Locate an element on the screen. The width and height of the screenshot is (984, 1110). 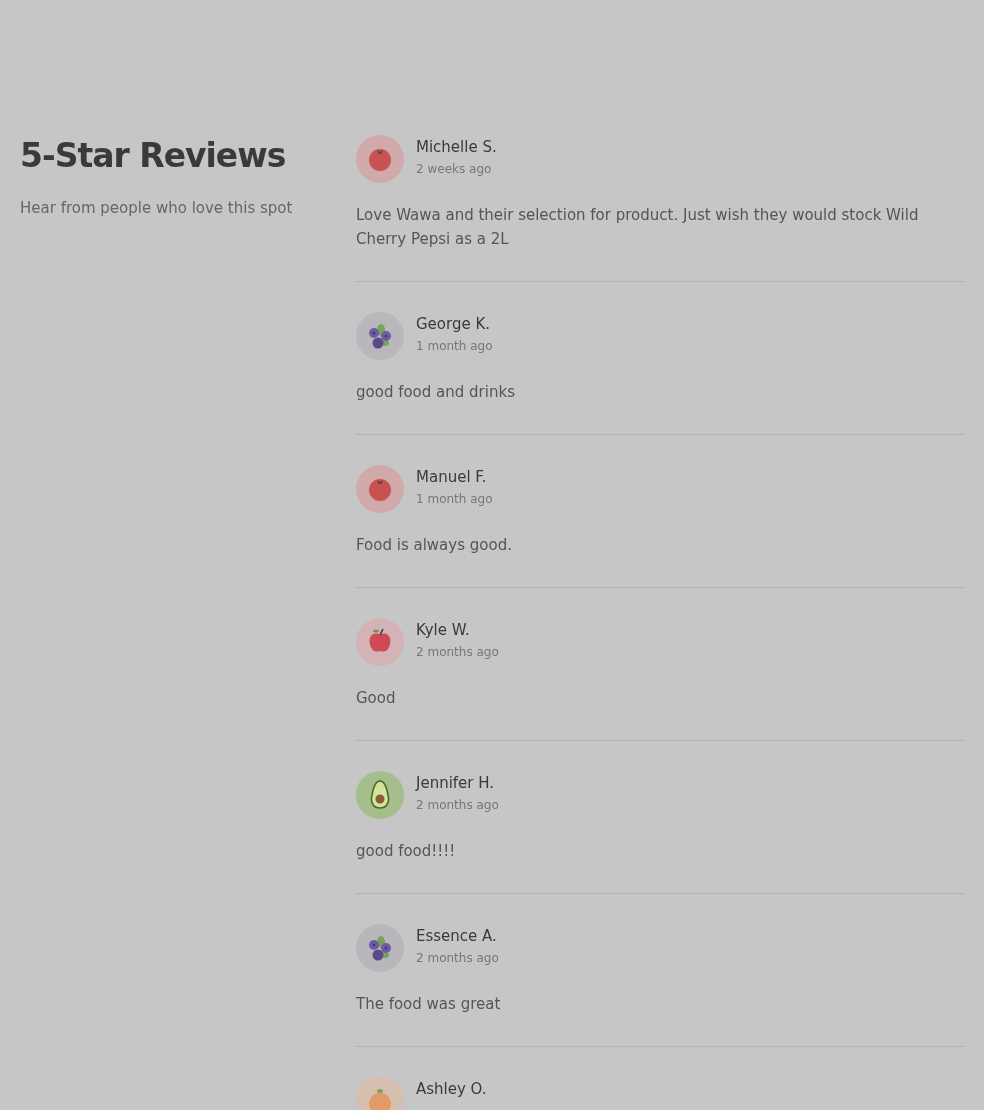
review-text: good food!!!! is located at coordinates (406, 851).